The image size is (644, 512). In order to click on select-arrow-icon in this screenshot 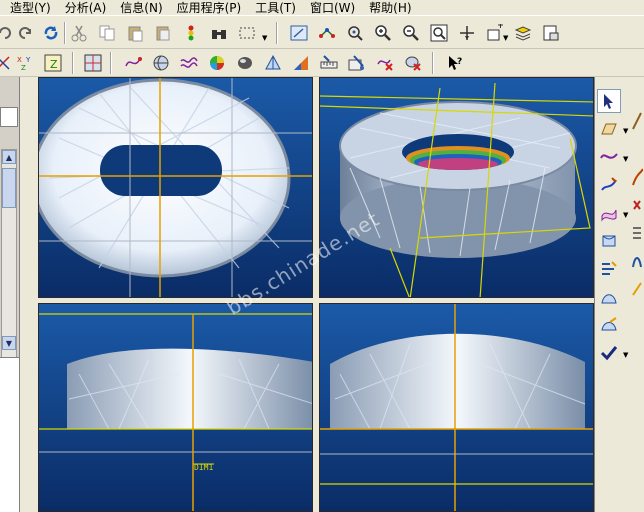, I will do `click(609, 101)`.